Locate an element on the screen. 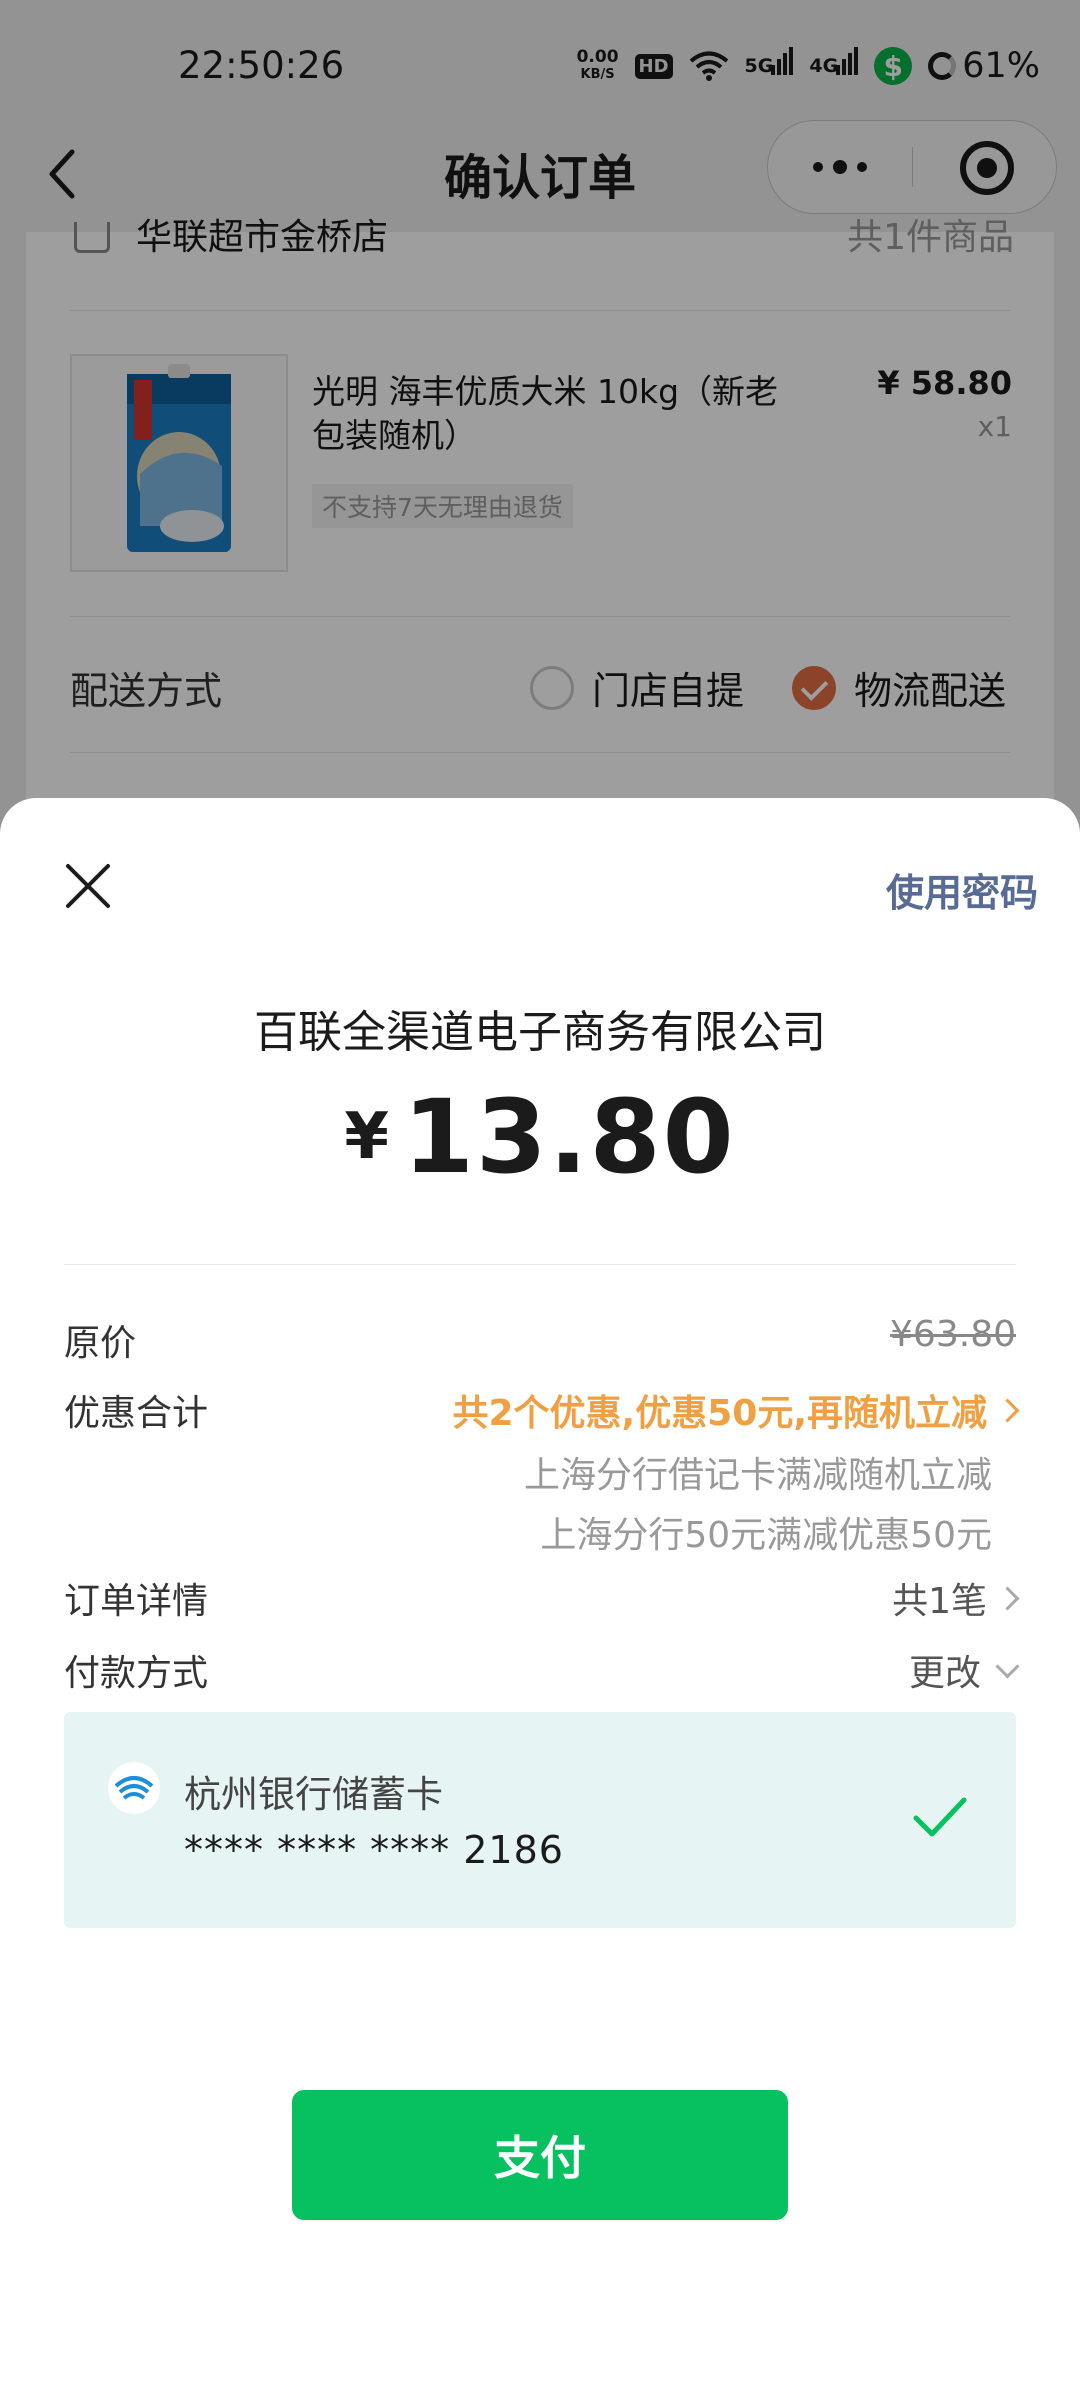 The width and height of the screenshot is (1080, 2400). discount-summary: 共2个优惠,优惠50元,再随机立减 is located at coordinates (720, 1413).